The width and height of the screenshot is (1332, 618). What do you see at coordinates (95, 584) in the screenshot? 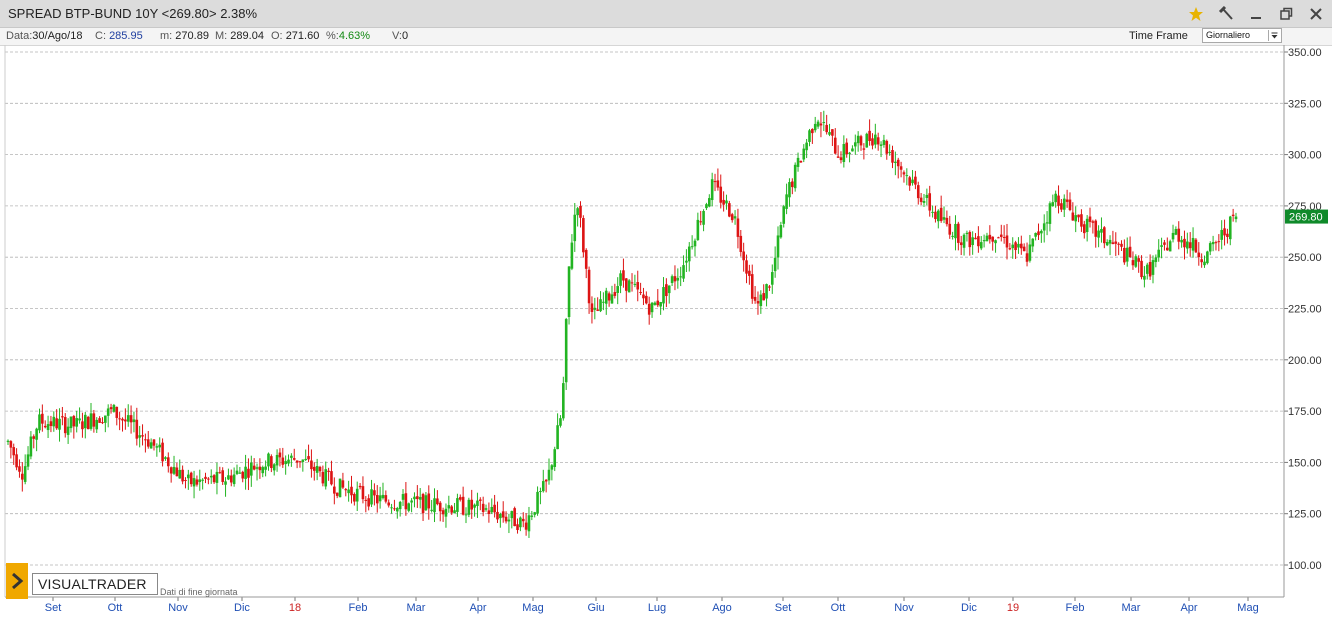
I see `logo-wordmark: VISUALTRADER` at bounding box center [95, 584].